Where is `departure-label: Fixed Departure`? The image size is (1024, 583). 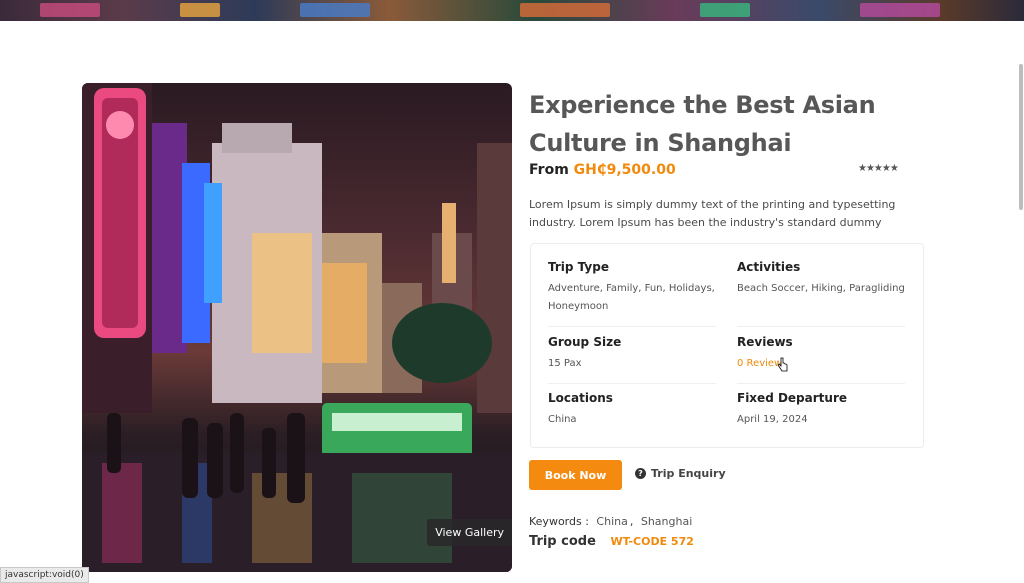 departure-label: Fixed Departure is located at coordinates (792, 398).